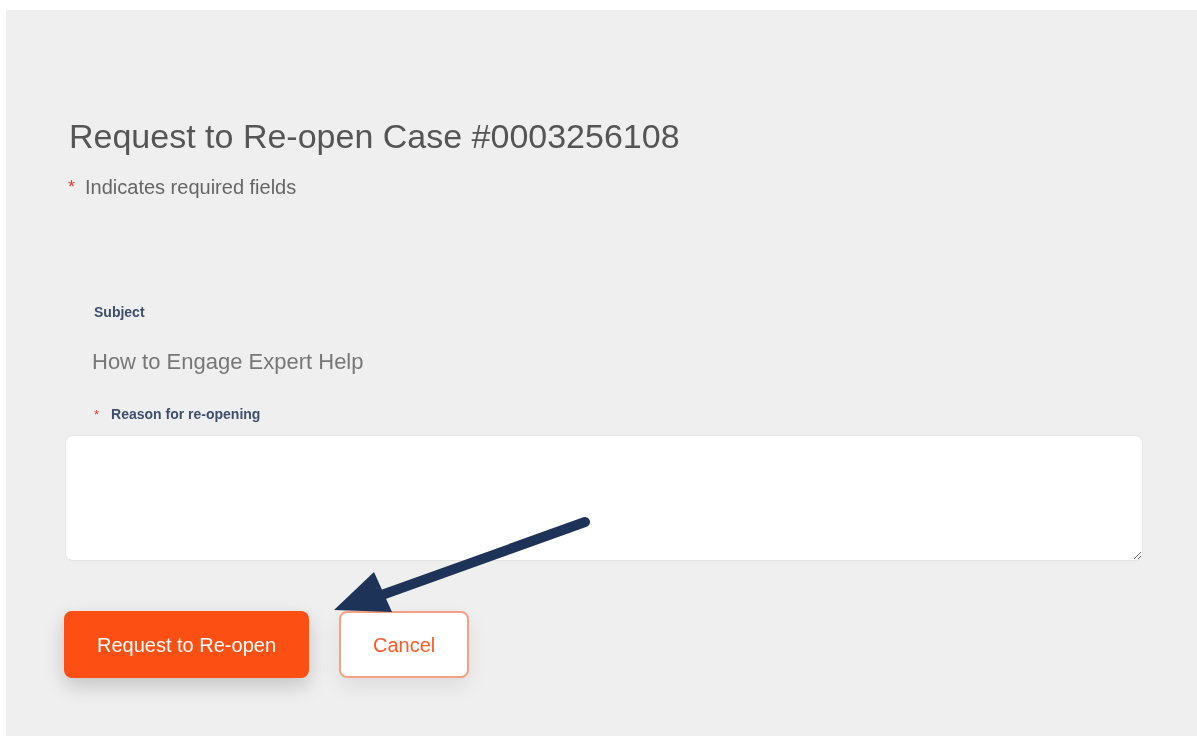 The height and width of the screenshot is (736, 1197). What do you see at coordinates (186, 644) in the screenshot?
I see `request-reopen-button: Request to Re-open` at bounding box center [186, 644].